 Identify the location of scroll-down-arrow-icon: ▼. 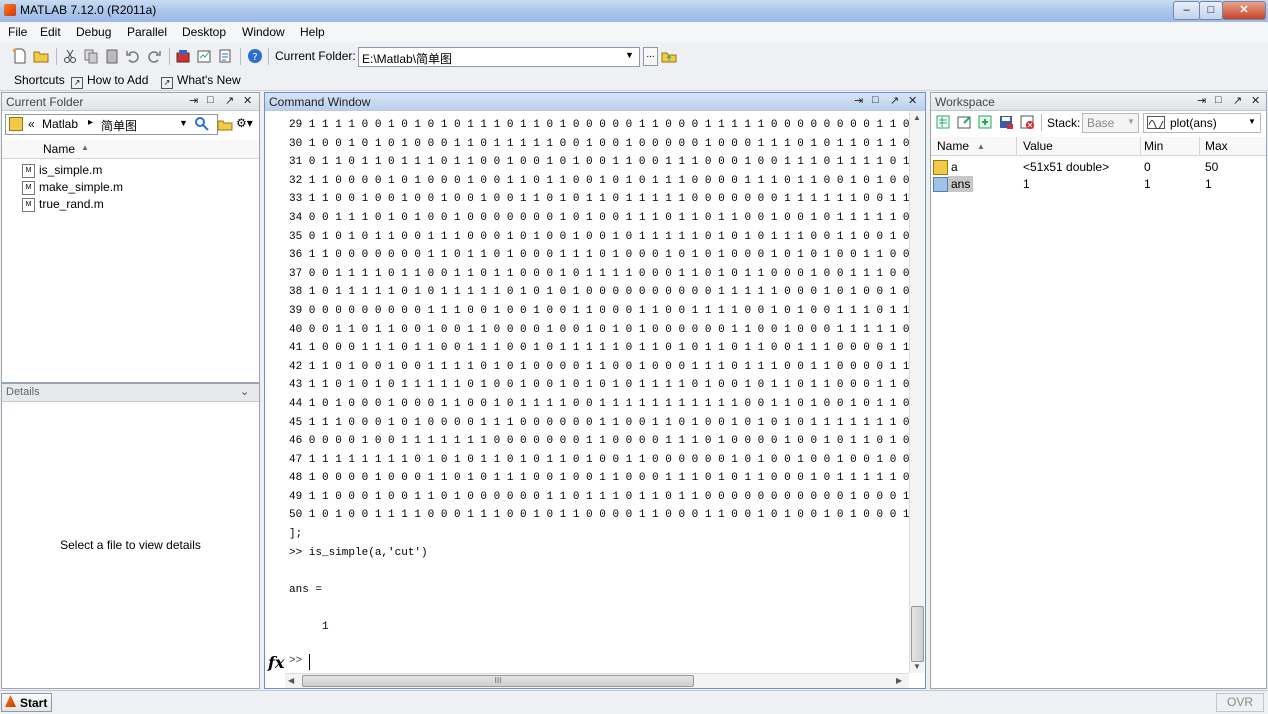
(917, 666).